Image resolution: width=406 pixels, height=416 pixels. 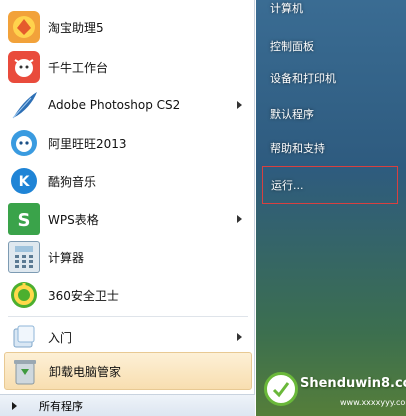 I want to click on wps-icon: S, so click(x=24, y=219).